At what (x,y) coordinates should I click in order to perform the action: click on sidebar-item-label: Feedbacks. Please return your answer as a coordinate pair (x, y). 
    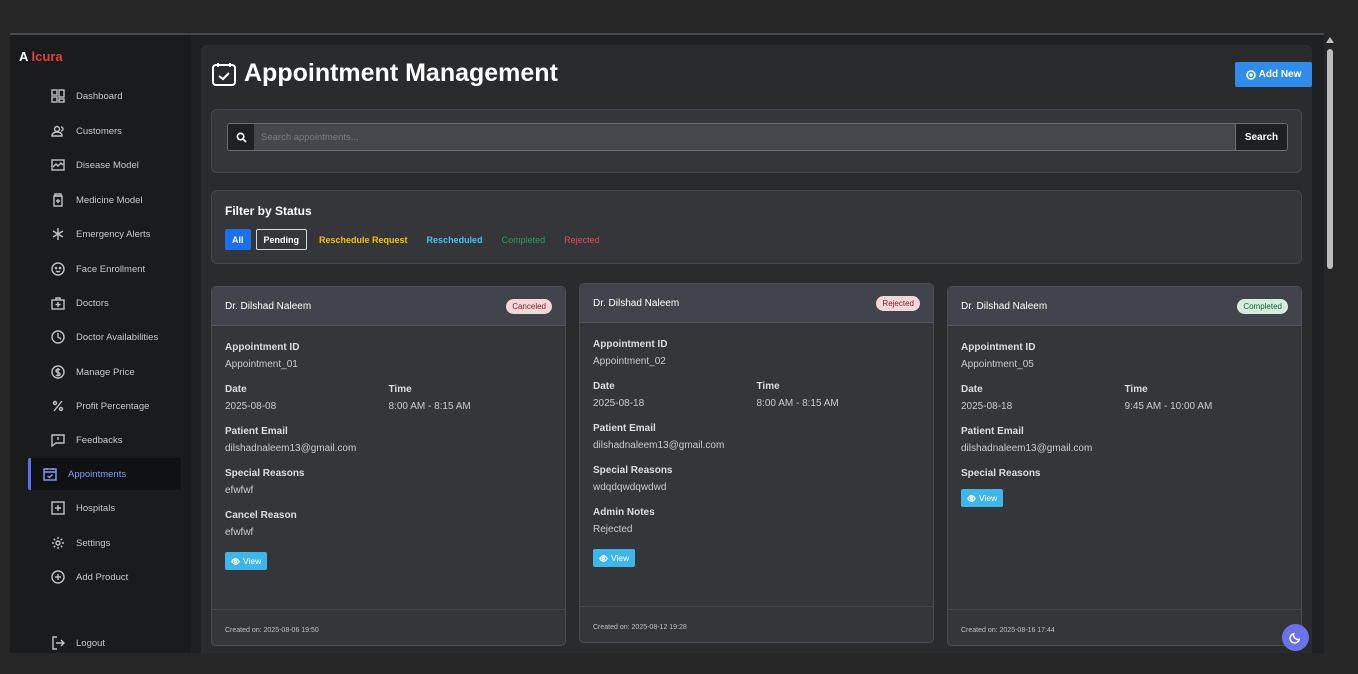
    Looking at the image, I should click on (99, 440).